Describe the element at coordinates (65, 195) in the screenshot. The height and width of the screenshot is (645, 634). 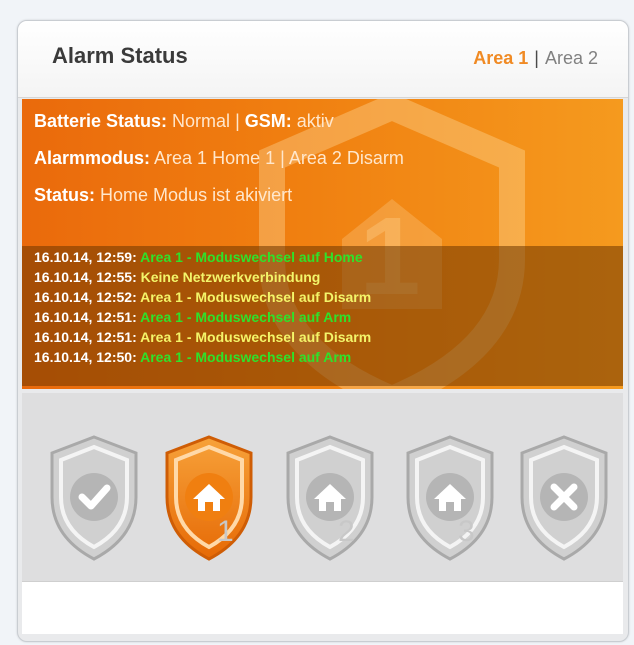
I see `status-label: Status:` at that location.